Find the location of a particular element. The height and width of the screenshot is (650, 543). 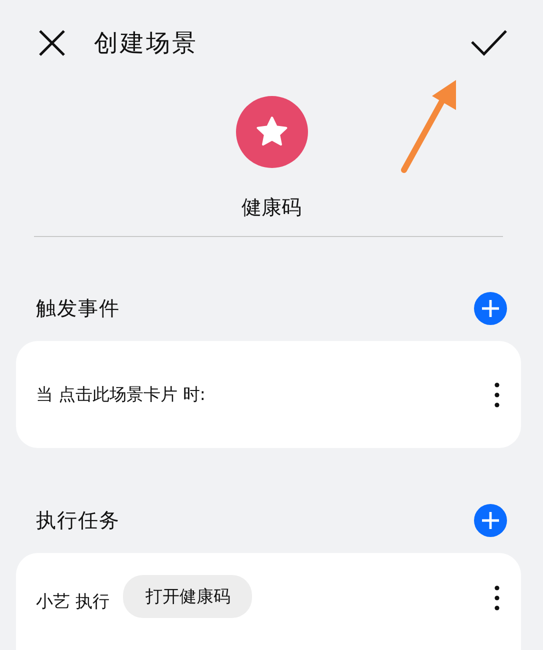

page-title: 创建场景 is located at coordinates (146, 43).